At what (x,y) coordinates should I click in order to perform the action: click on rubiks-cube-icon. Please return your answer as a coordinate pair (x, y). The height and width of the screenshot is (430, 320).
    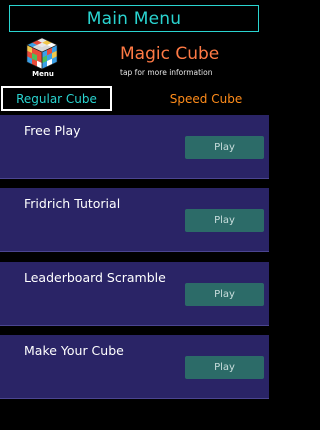
    Looking at the image, I should click on (42, 53).